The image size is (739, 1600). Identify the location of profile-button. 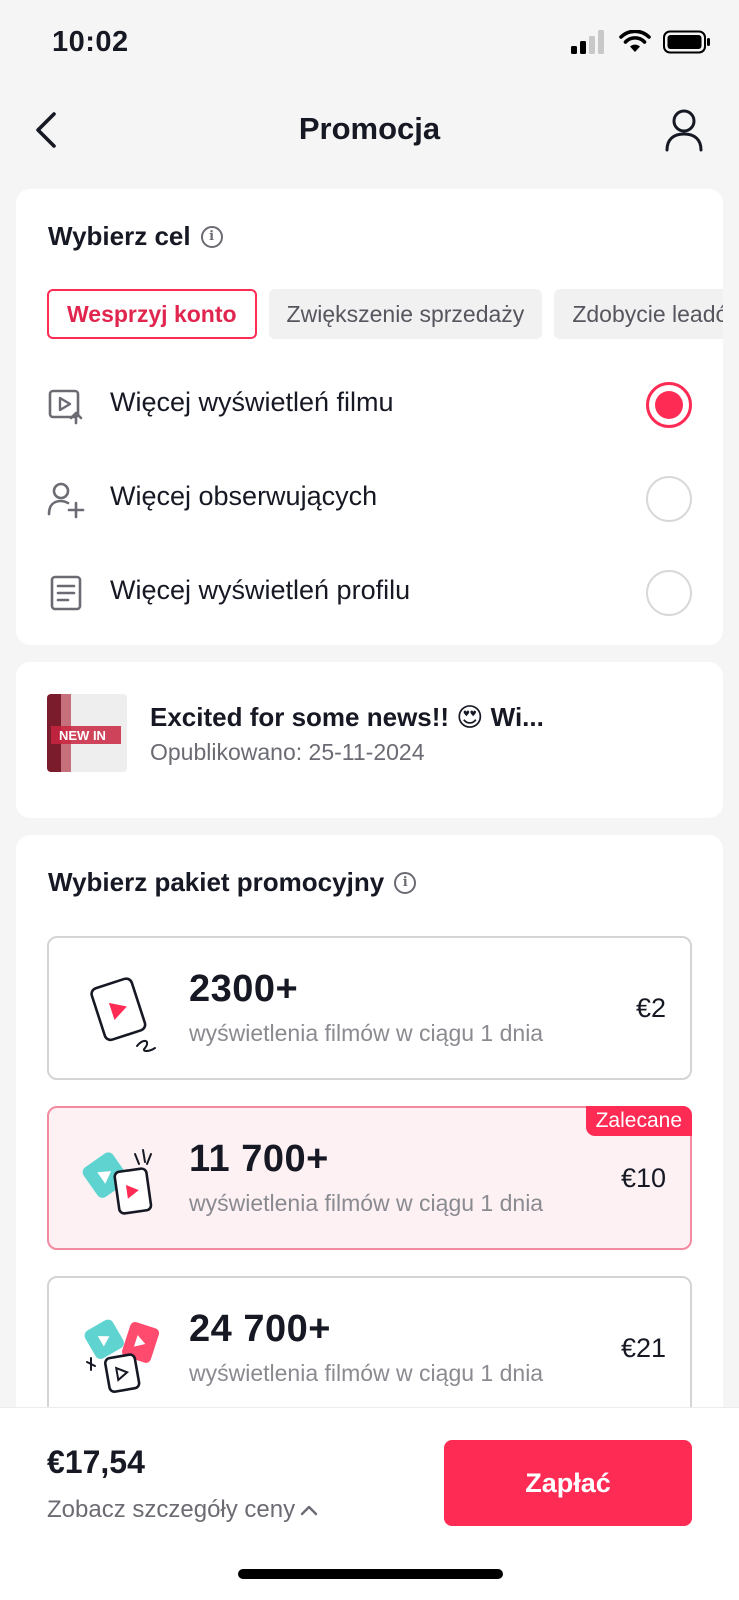
(684, 130).